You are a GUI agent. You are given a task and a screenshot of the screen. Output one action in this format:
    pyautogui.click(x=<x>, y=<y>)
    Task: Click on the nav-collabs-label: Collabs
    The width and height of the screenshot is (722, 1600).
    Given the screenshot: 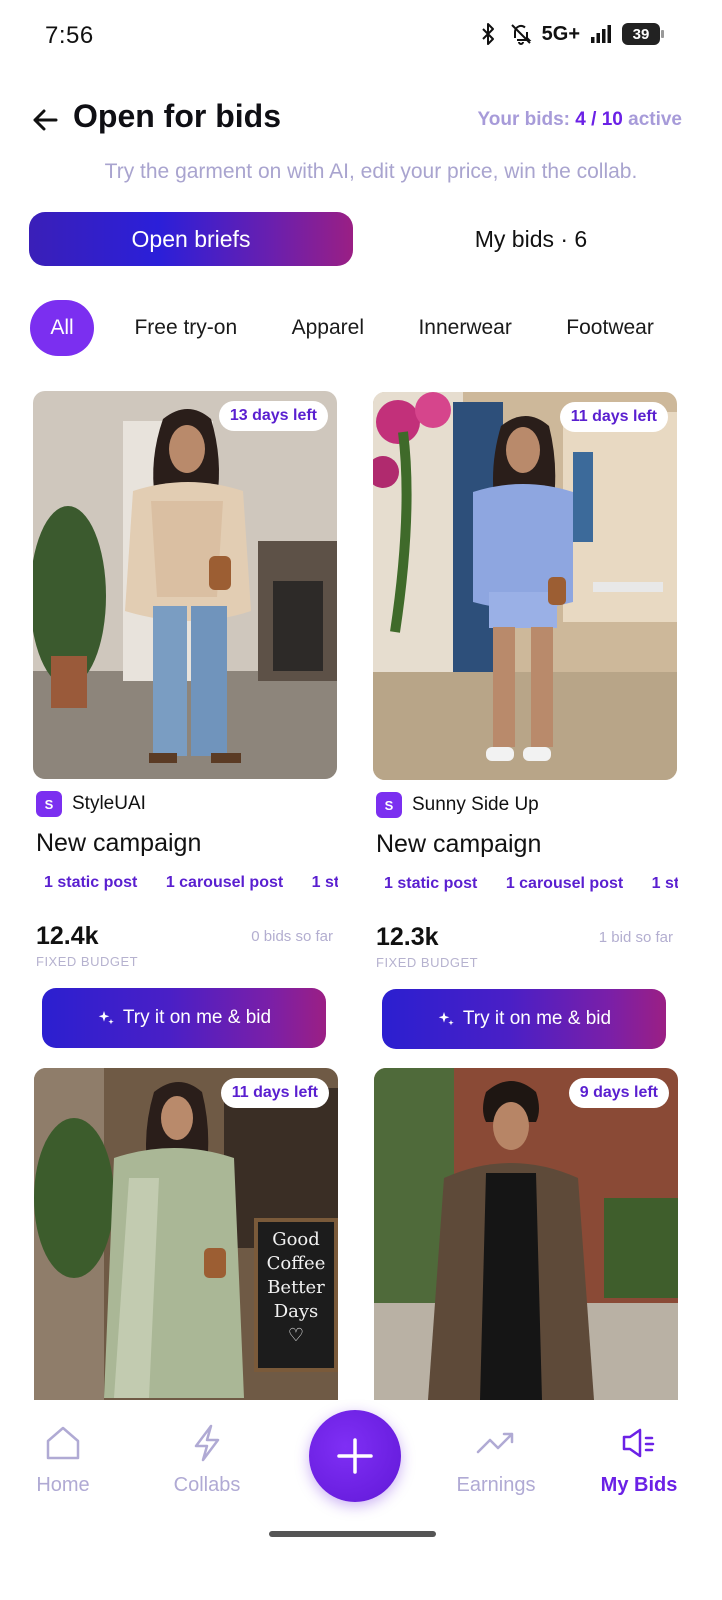 What is the action you would take?
    pyautogui.click(x=207, y=1485)
    